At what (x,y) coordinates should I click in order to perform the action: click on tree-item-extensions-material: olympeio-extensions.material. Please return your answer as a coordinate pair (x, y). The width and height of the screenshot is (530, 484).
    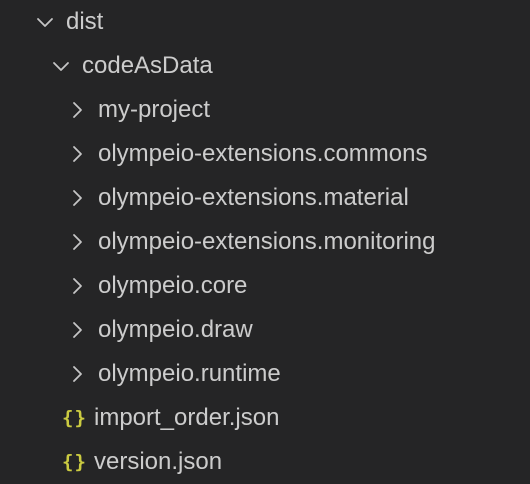
    Looking at the image, I should click on (265, 198).